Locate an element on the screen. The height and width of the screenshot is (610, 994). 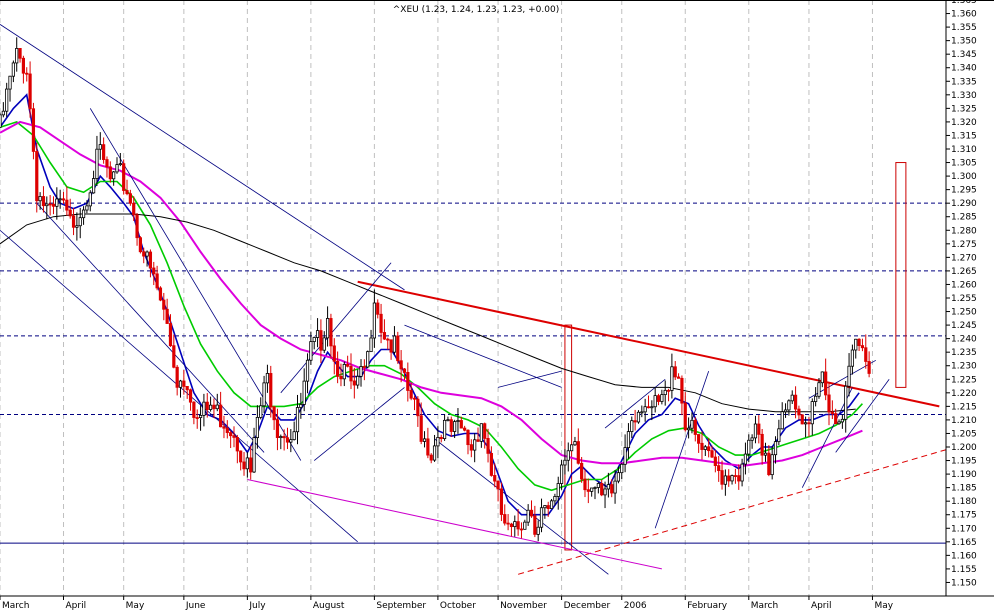
y-tick-label: 1.210 is located at coordinates (964, 421).